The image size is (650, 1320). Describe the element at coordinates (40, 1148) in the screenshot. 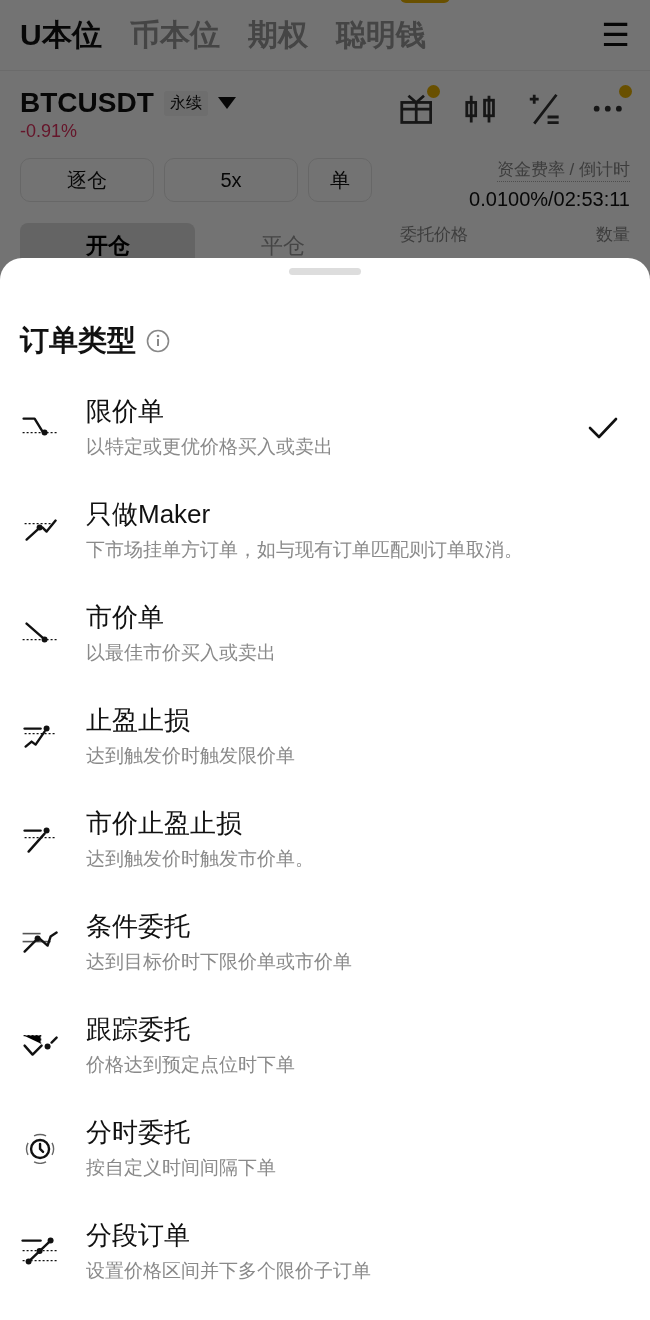

I see `clock-icon` at that location.